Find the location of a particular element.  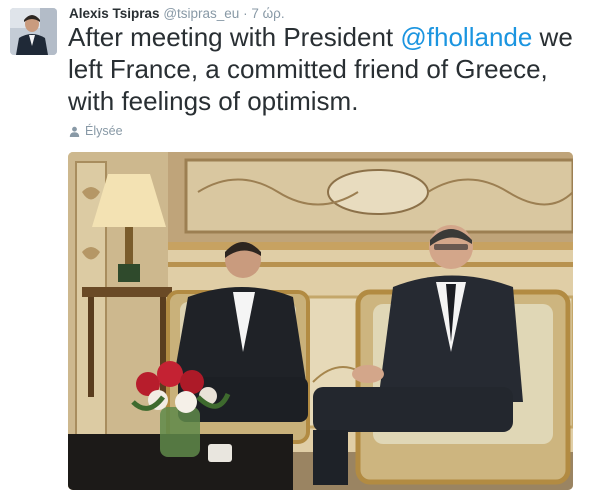

tweet-place: Élysée is located at coordinates (96, 131).